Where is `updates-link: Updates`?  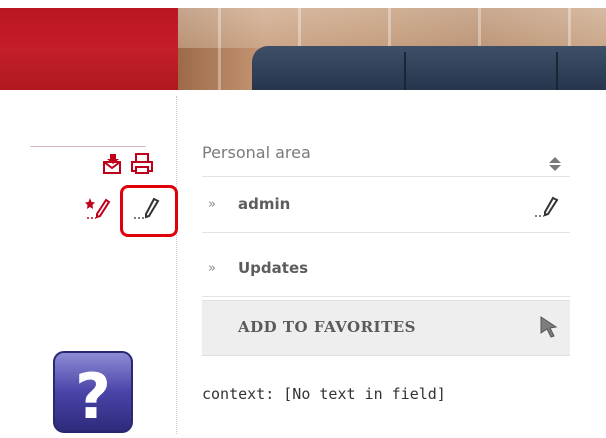
updates-link: Updates is located at coordinates (273, 268).